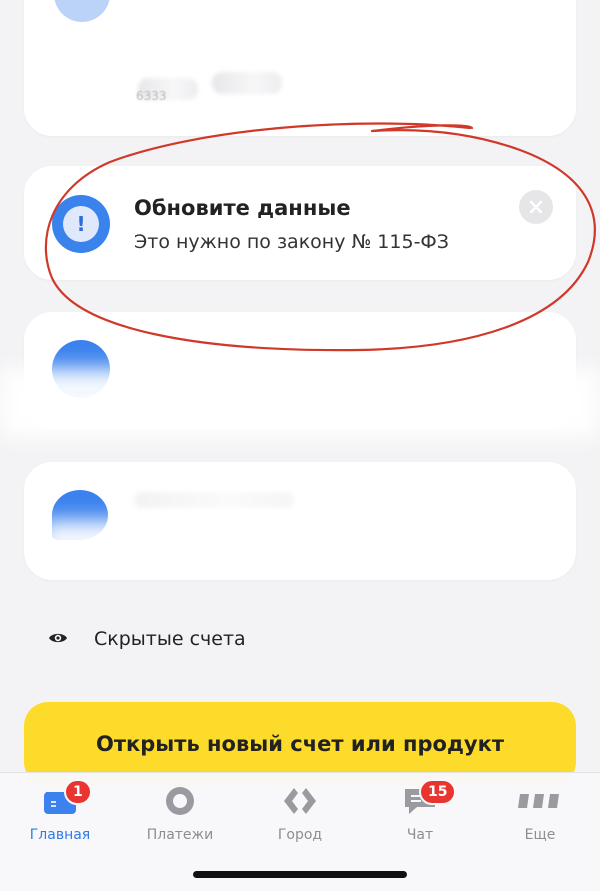 The height and width of the screenshot is (891, 600). I want to click on hidden-accounts-label: Скрытые счета, so click(170, 639).